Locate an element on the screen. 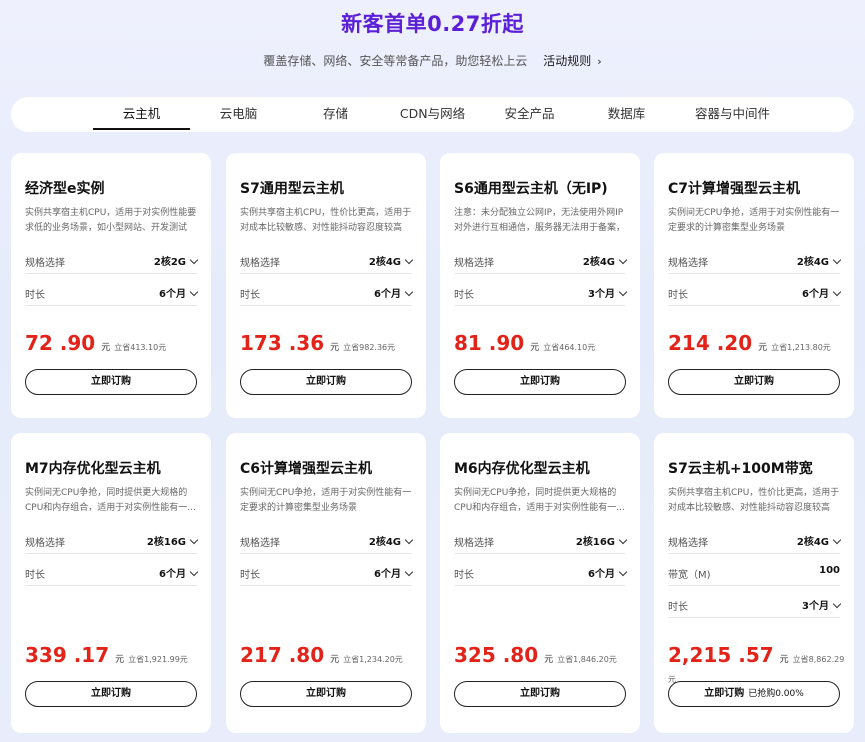  bandwidth-label: 带宽（M) is located at coordinates (689, 575).